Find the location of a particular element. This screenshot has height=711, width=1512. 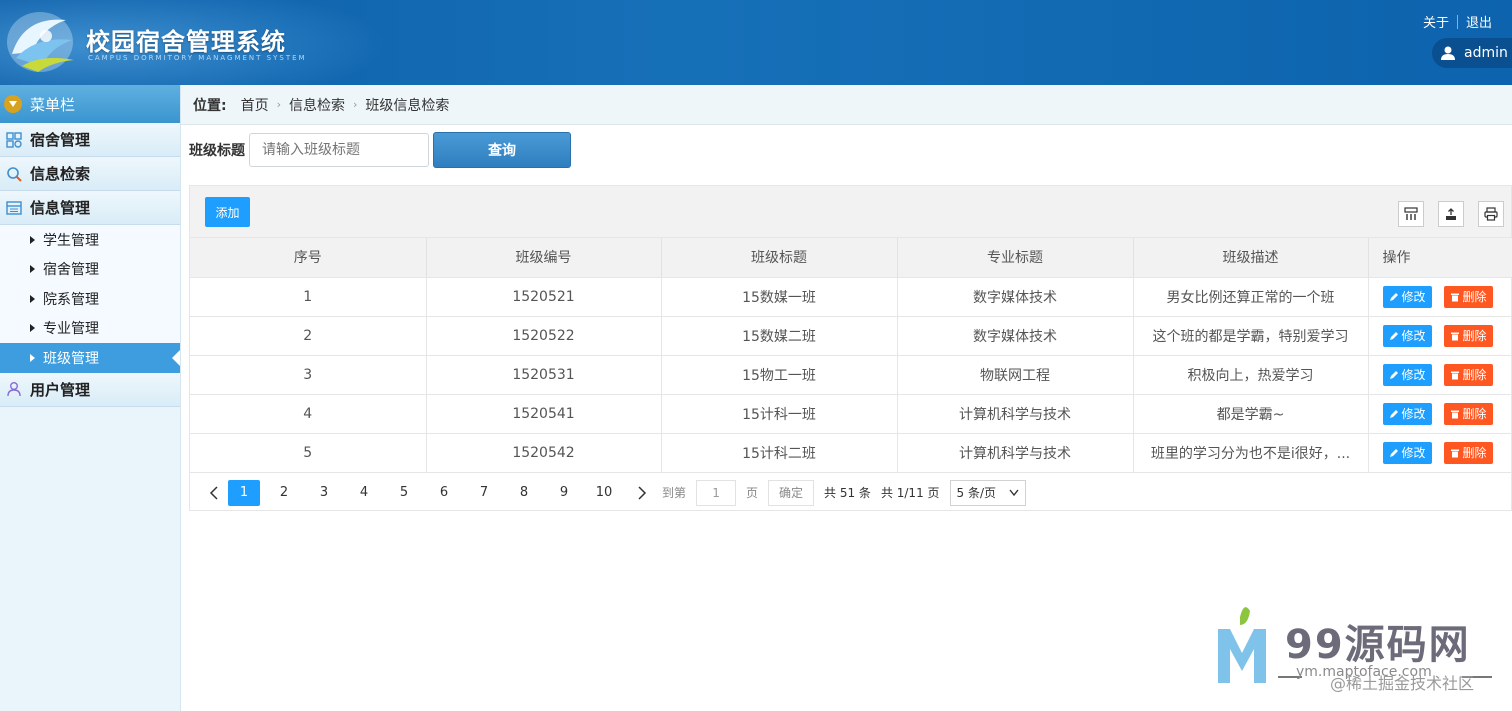

user-badge: admin is located at coordinates (1472, 53).